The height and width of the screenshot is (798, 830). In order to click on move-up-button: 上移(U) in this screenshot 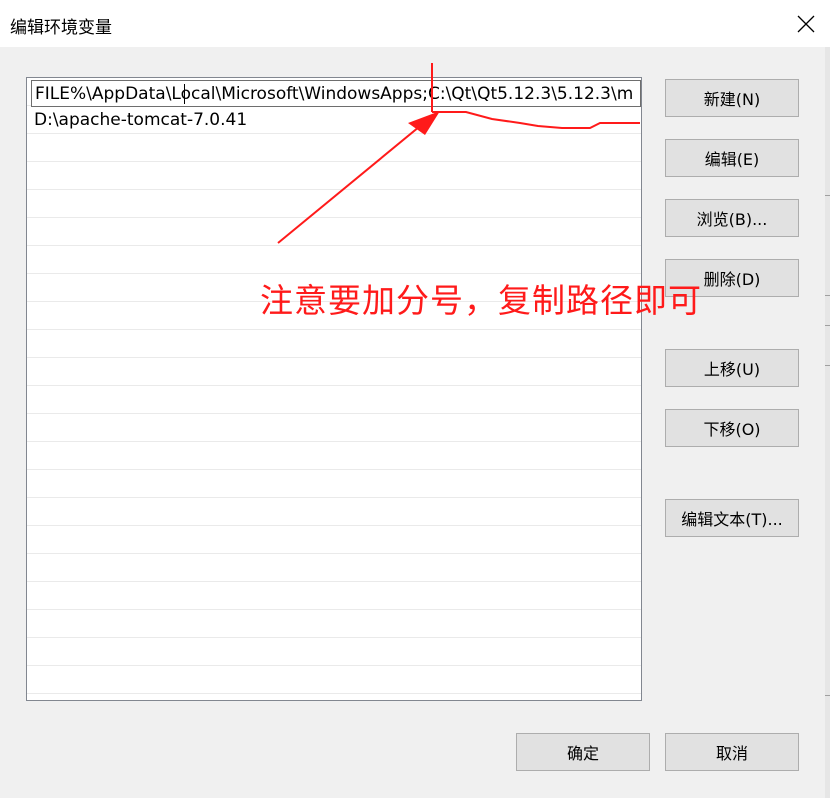, I will do `click(732, 368)`.